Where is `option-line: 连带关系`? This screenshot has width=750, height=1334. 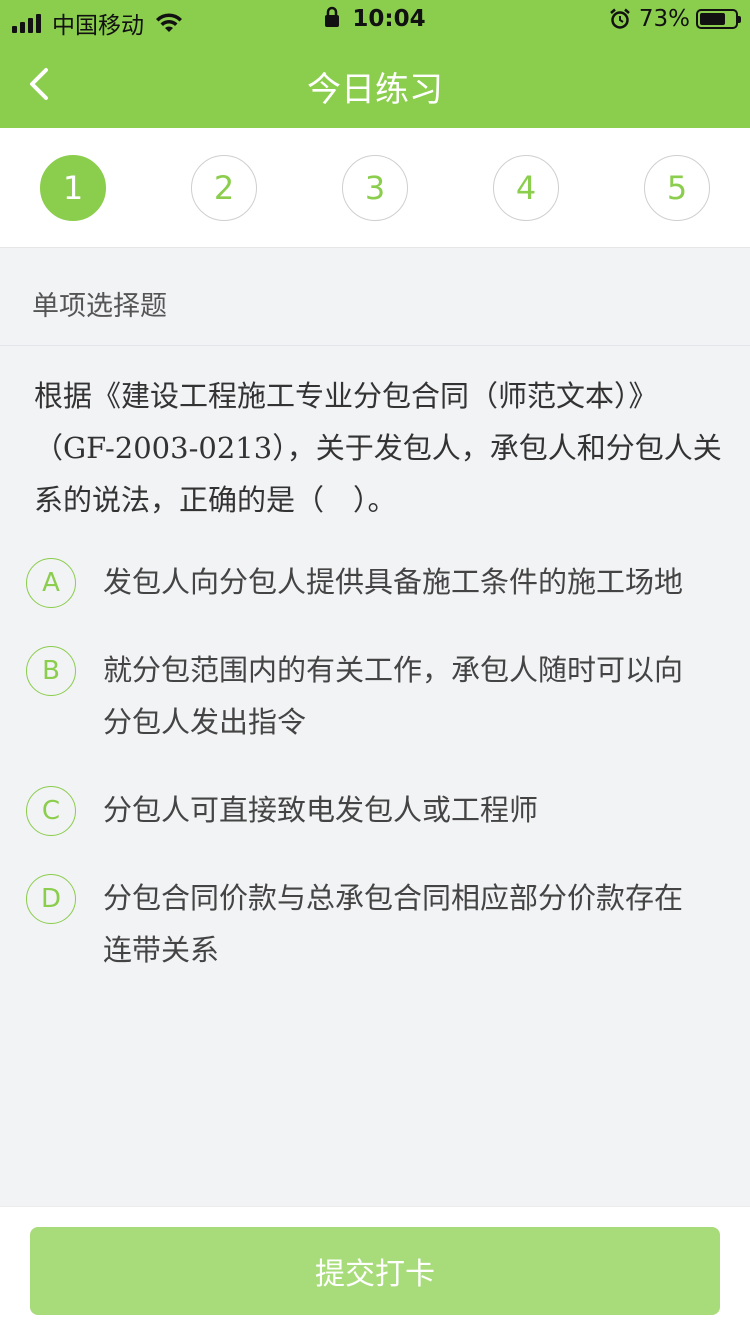
option-line: 连带关系 is located at coordinates (161, 950).